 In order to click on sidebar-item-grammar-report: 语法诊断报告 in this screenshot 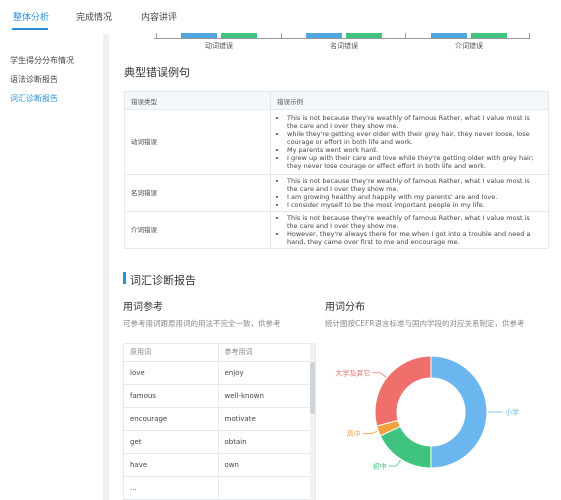, I will do `click(34, 79)`.